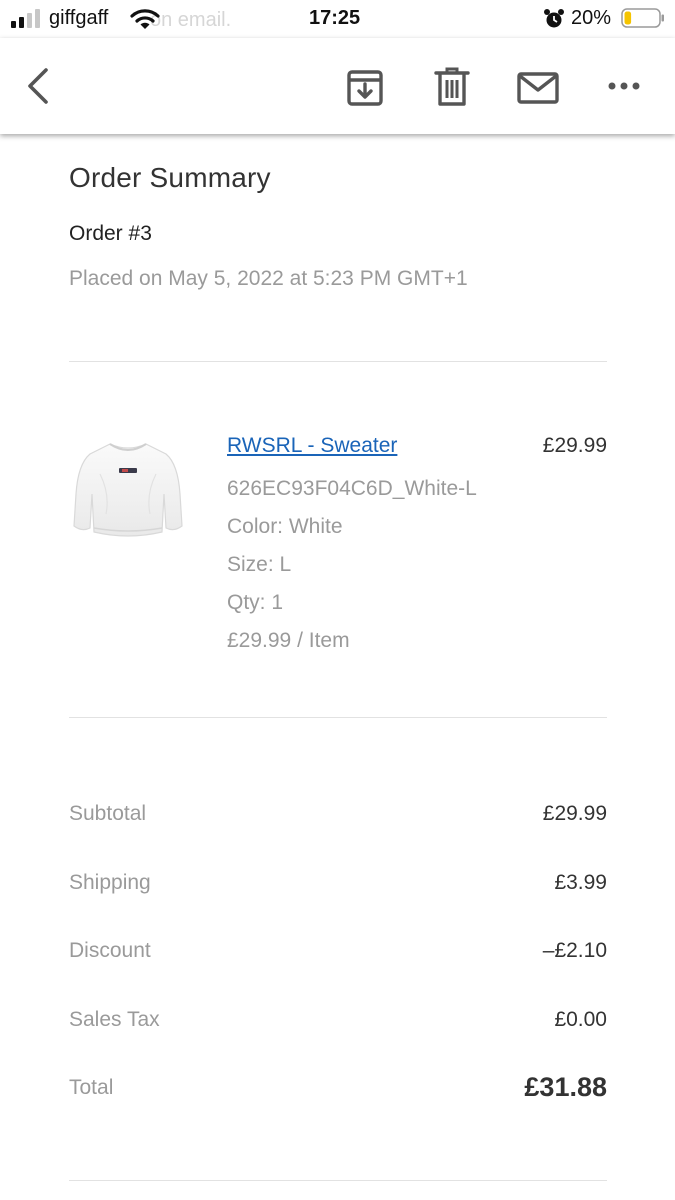 The image size is (675, 1200). I want to click on total-value: £31.88, so click(565, 1087).